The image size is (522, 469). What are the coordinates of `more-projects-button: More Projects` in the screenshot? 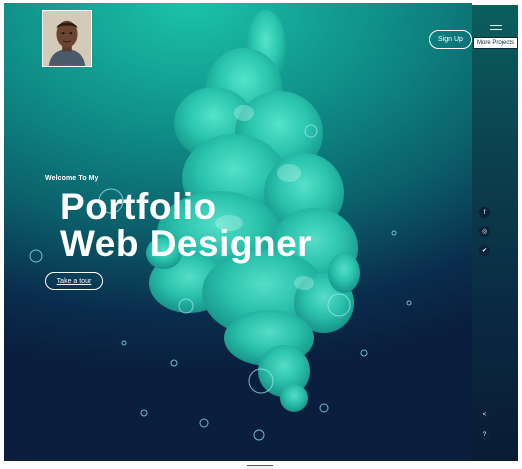 It's located at (495, 43).